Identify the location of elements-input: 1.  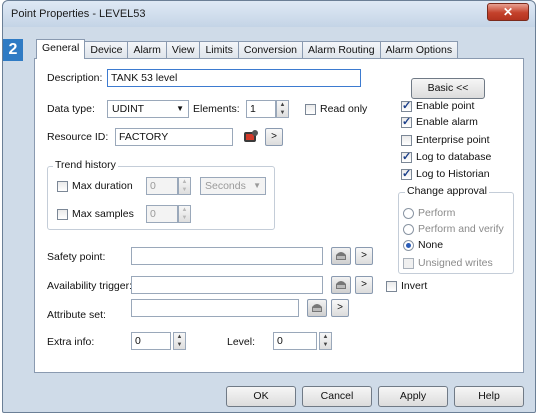
(261, 109).